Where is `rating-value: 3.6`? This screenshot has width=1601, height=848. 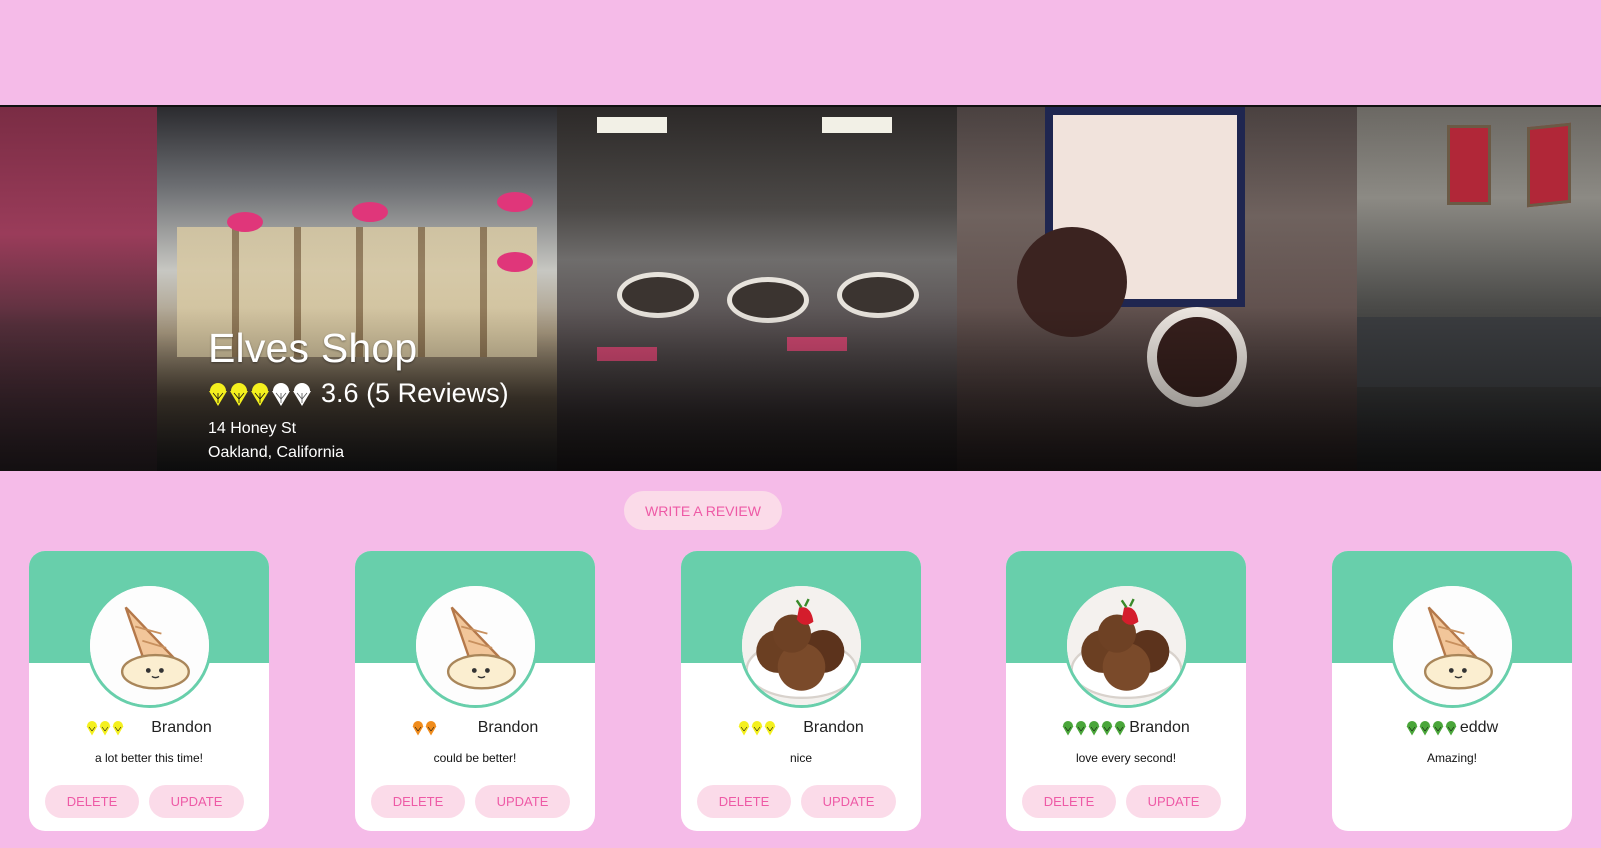 rating-value: 3.6 is located at coordinates (340, 393).